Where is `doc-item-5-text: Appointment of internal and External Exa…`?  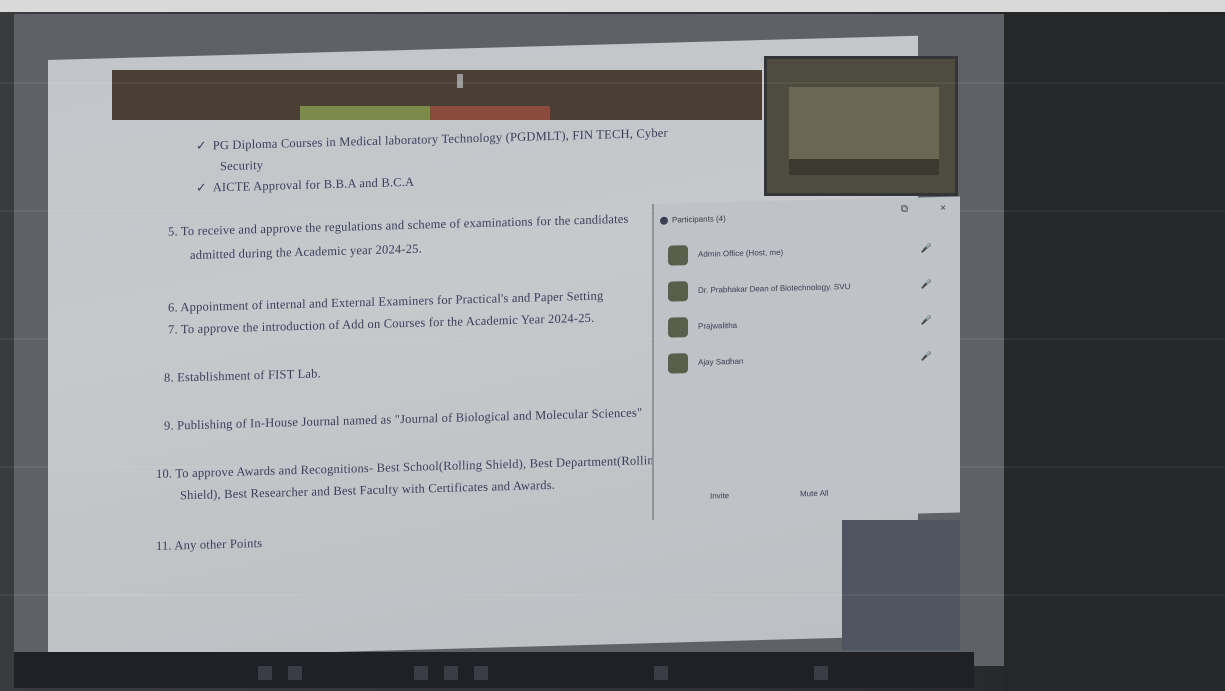
doc-item-5-text: Appointment of internal and External Exa… is located at coordinates (392, 301).